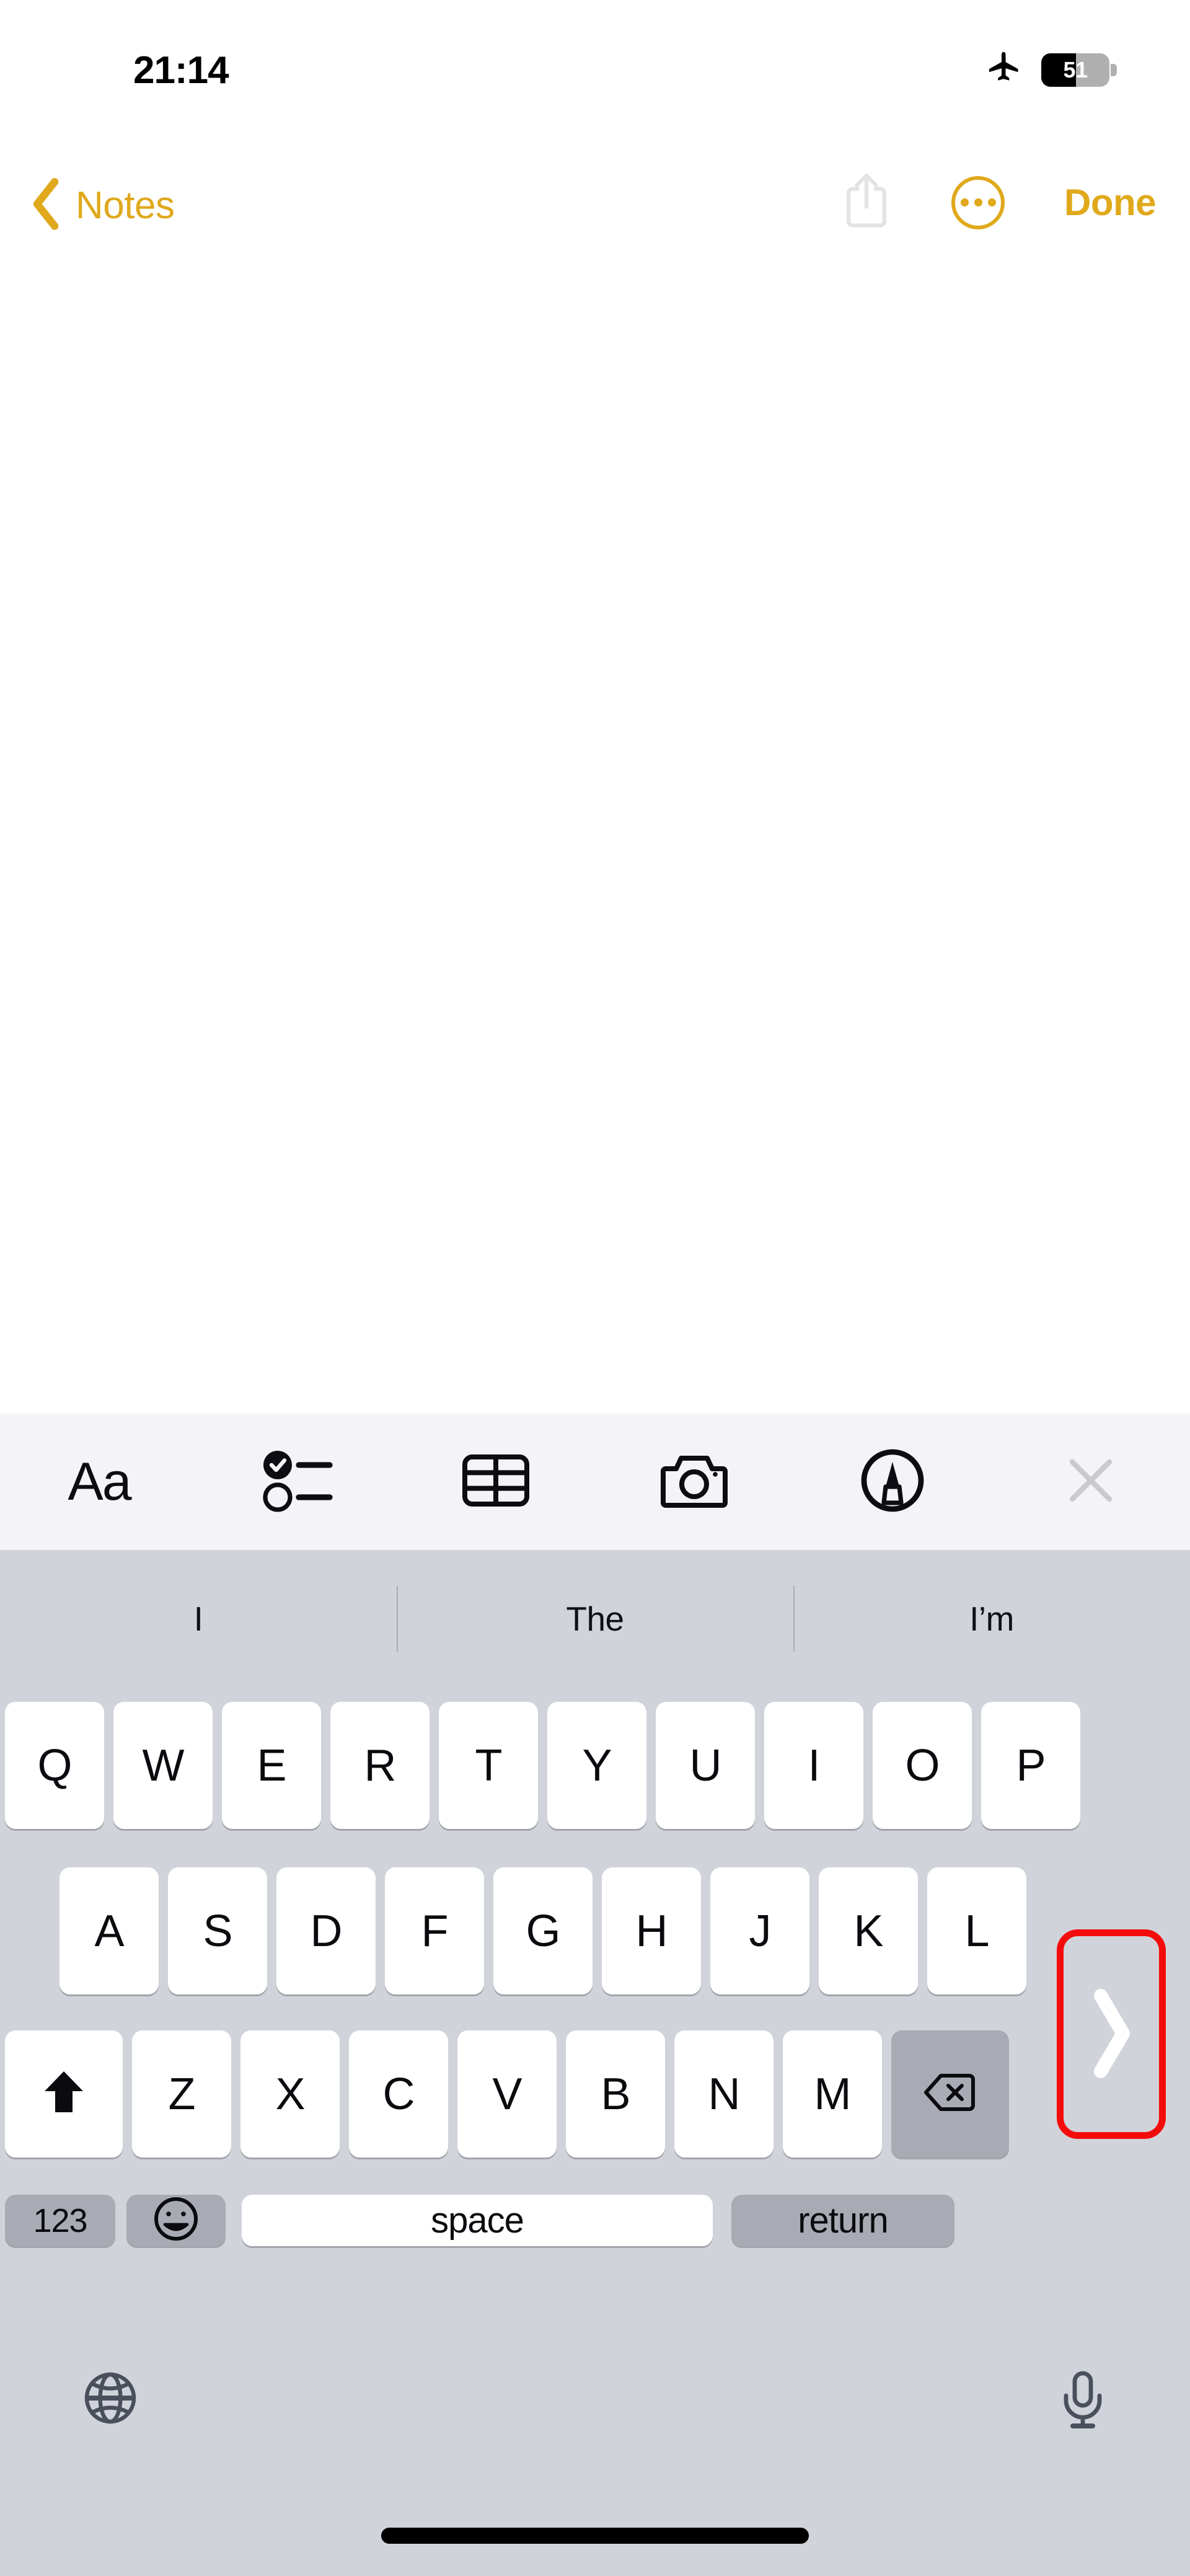 The height and width of the screenshot is (2576, 1190). I want to click on status-bar-indicators: 51, so click(1051, 70).